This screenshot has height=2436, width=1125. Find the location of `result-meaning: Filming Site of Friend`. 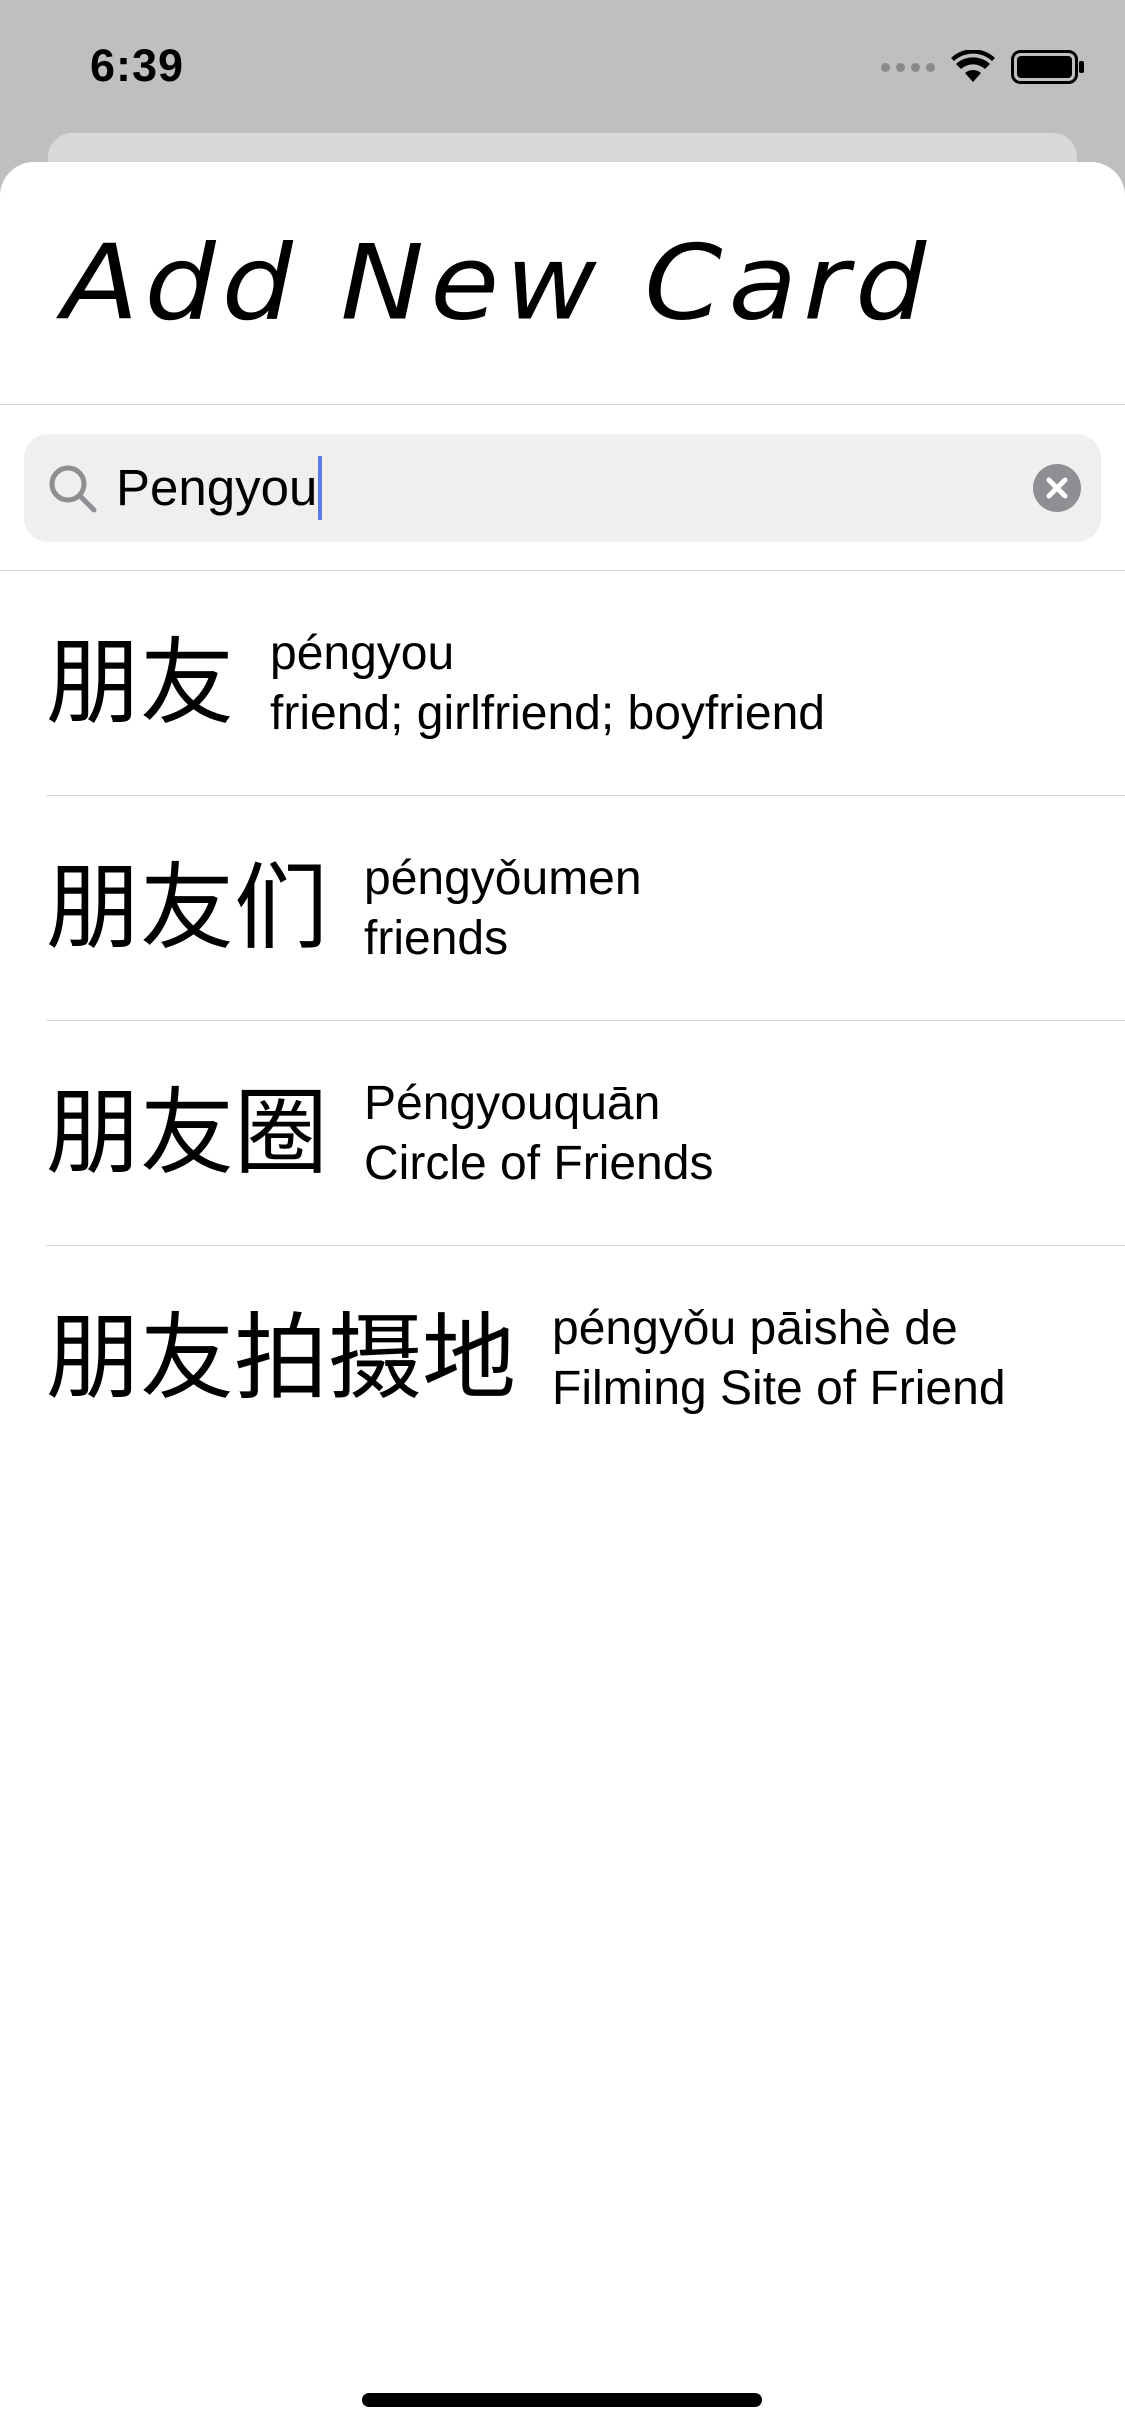

result-meaning: Filming Site of Friend is located at coordinates (779, 1388).